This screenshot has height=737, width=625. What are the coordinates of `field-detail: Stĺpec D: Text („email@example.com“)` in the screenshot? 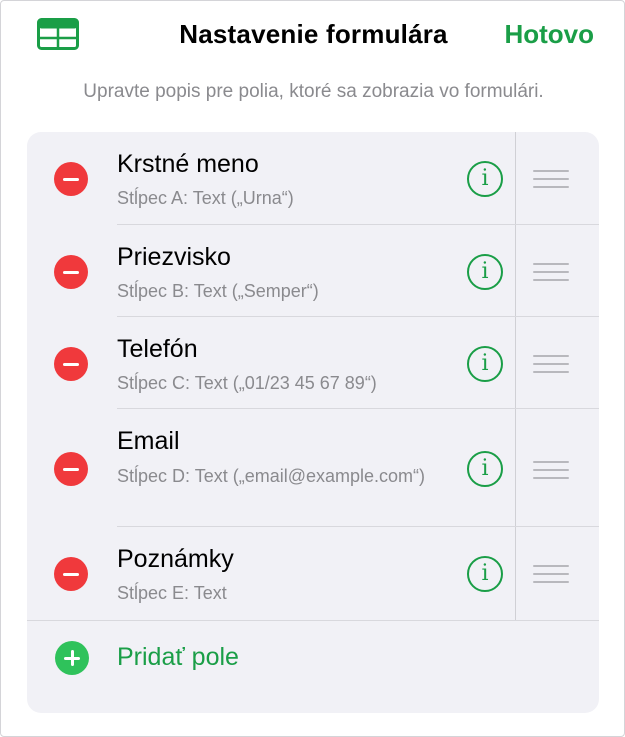 It's located at (271, 476).